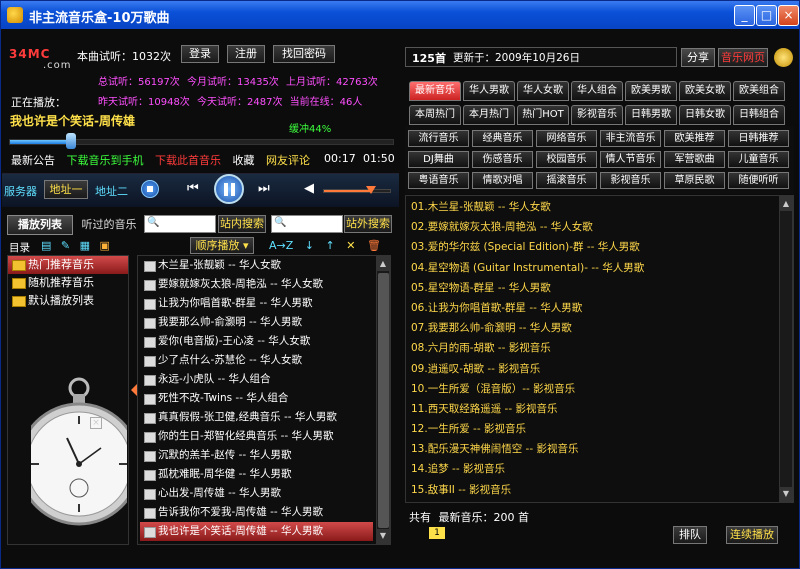  Describe the element at coordinates (590, 308) in the screenshot. I see `song-list-row: 06.让我为你唱首歌-群星 -- 华人男歌` at that location.